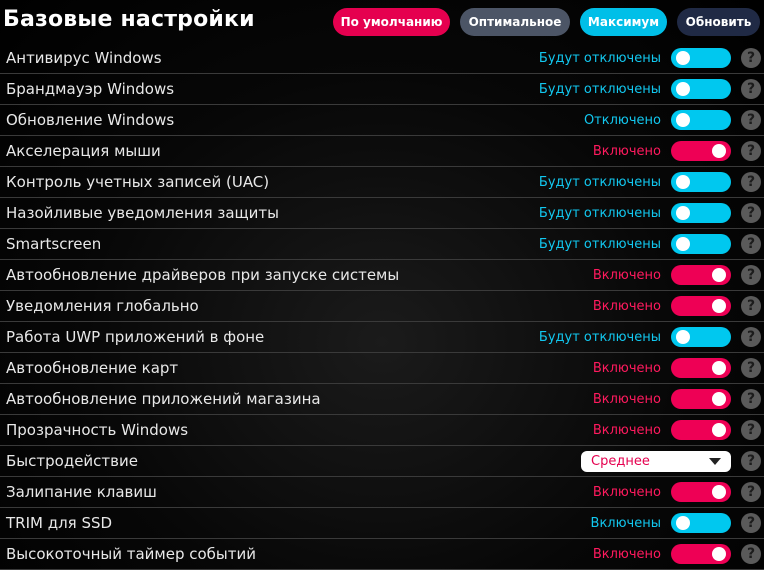  Describe the element at coordinates (97, 430) in the screenshot. I see `setting-label: Прозрачность Windows` at that location.